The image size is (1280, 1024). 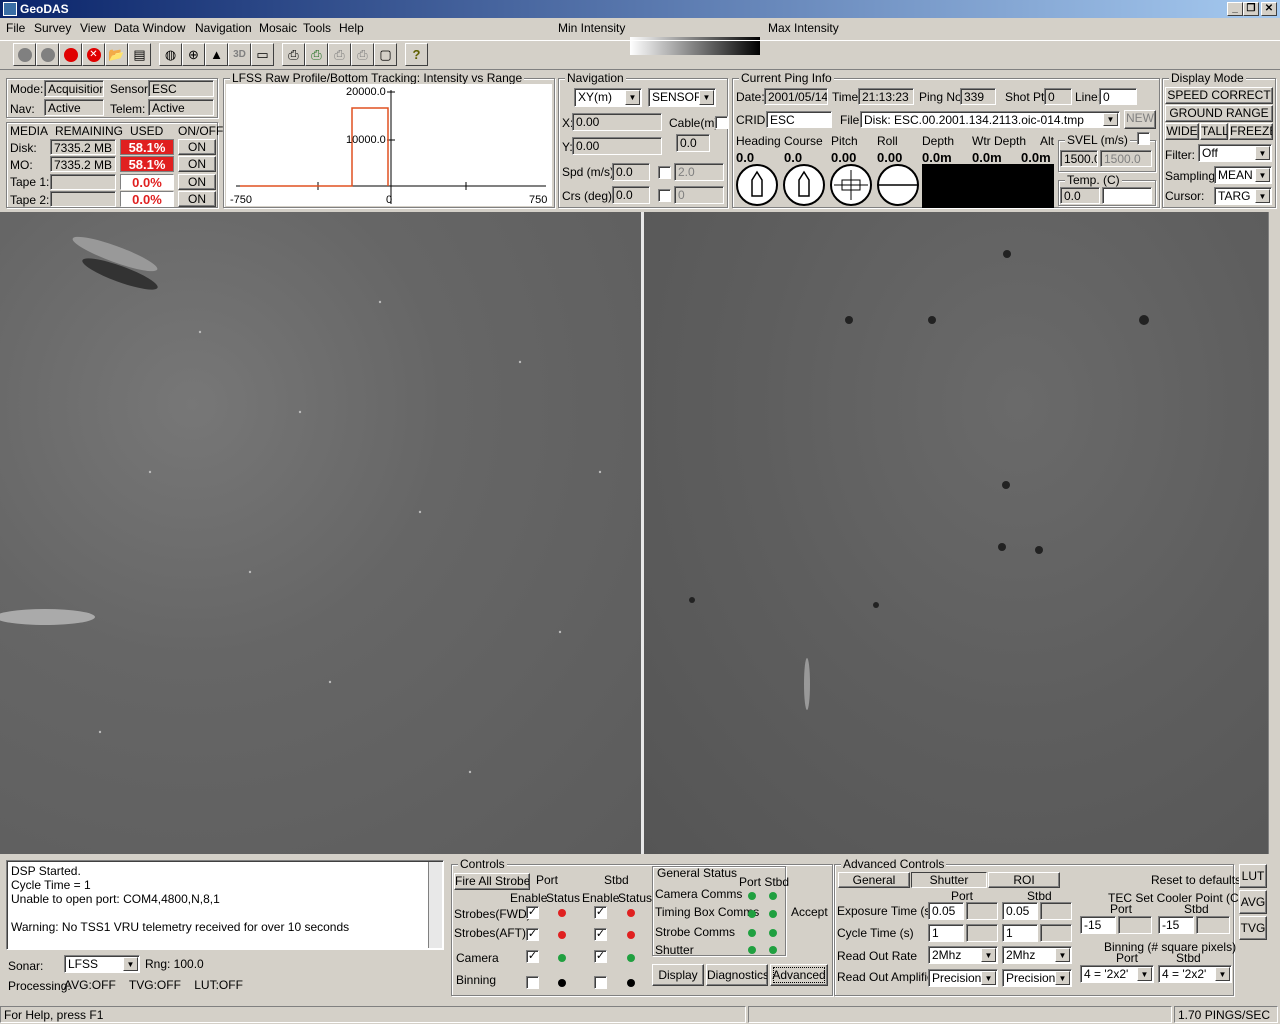 I want to click on wide-button: WIDE, so click(x=1182, y=131).